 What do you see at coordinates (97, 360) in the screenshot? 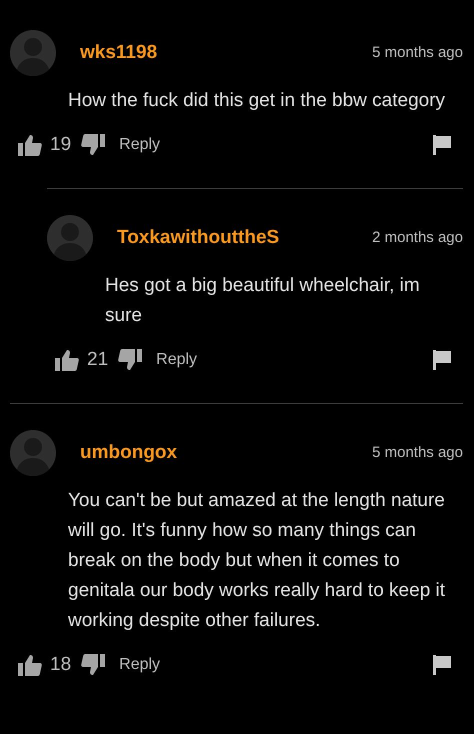
I see `like-count: 21` at bounding box center [97, 360].